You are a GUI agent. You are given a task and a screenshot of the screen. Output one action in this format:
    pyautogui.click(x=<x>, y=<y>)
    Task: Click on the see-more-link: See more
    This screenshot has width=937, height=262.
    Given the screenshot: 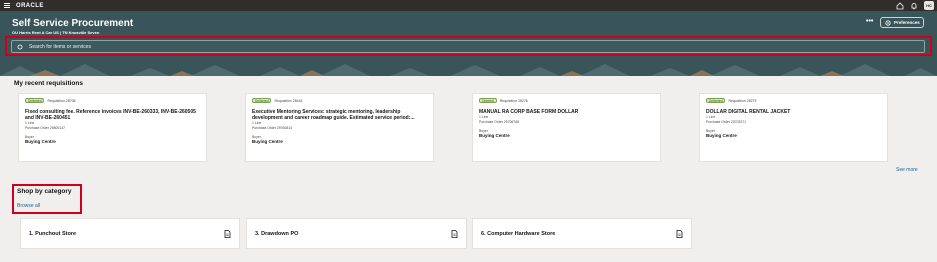 What is the action you would take?
    pyautogui.click(x=907, y=170)
    